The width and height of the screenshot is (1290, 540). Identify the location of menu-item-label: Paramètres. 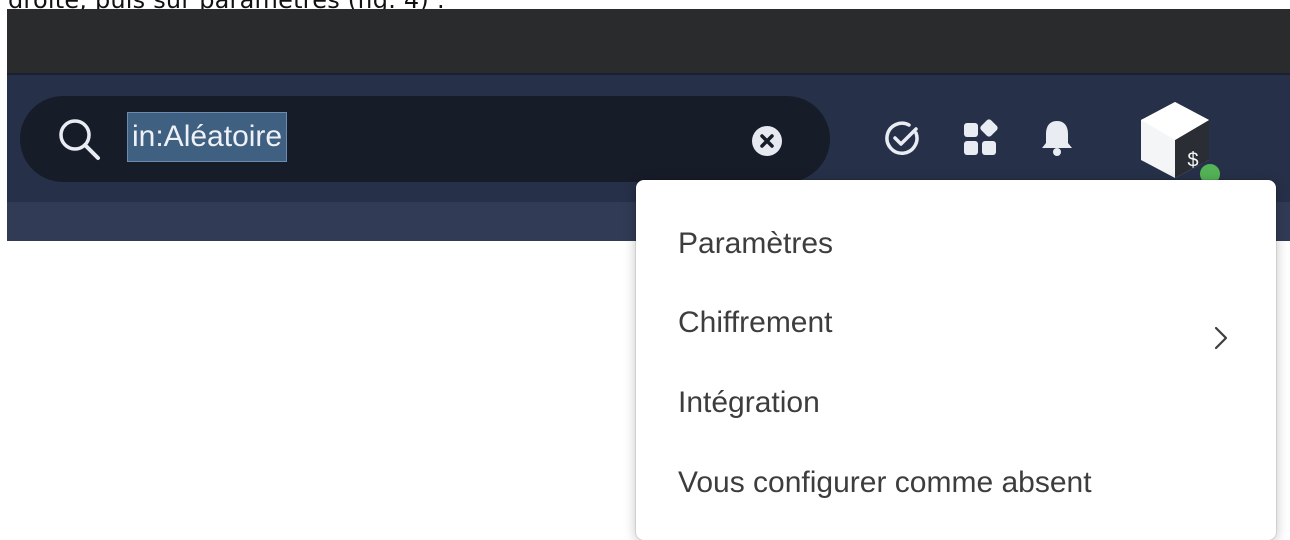
(756, 243).